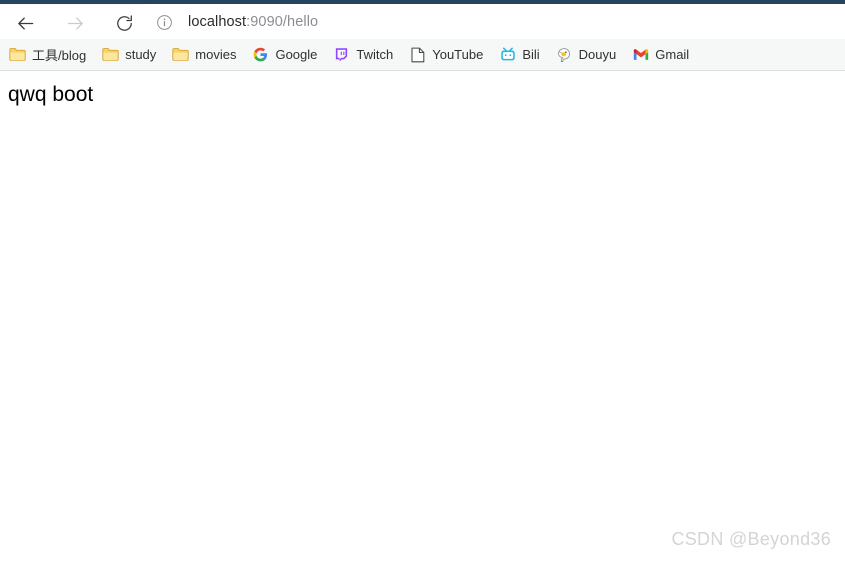  I want to click on bookmark-label: Douyu, so click(597, 54).